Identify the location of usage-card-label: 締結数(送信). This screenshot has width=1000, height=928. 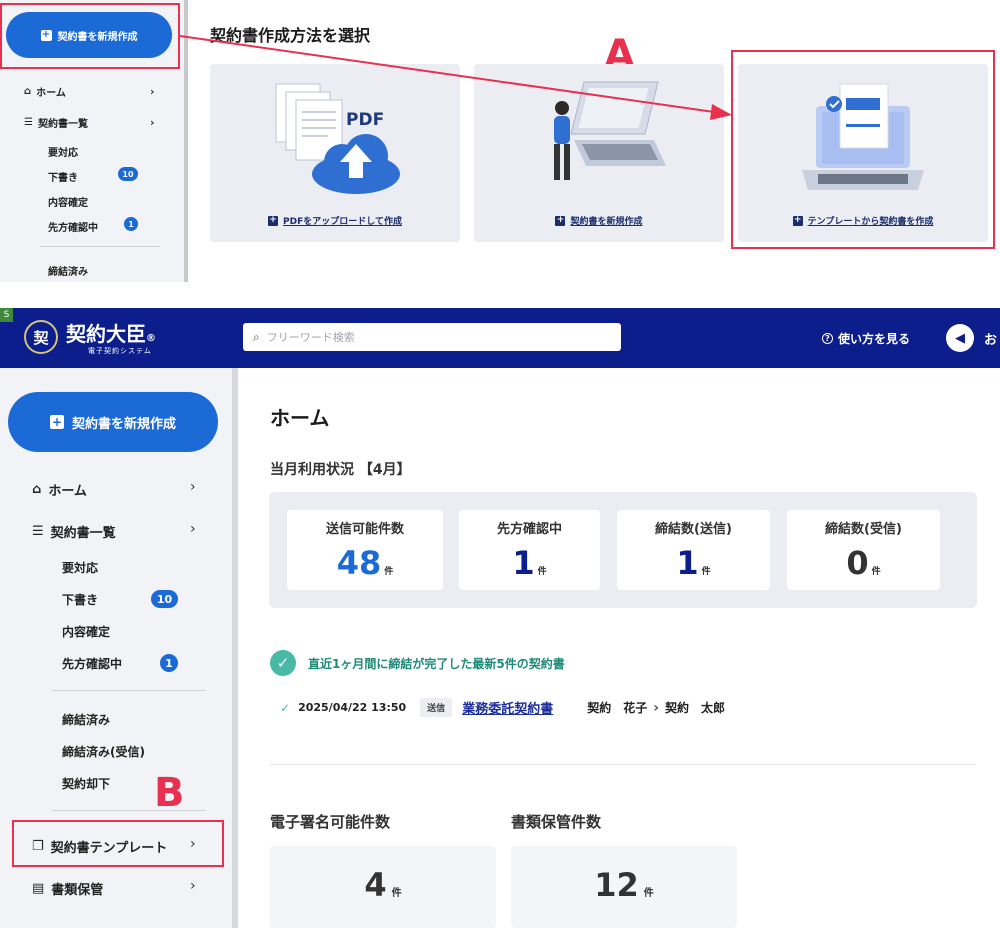
(693, 529).